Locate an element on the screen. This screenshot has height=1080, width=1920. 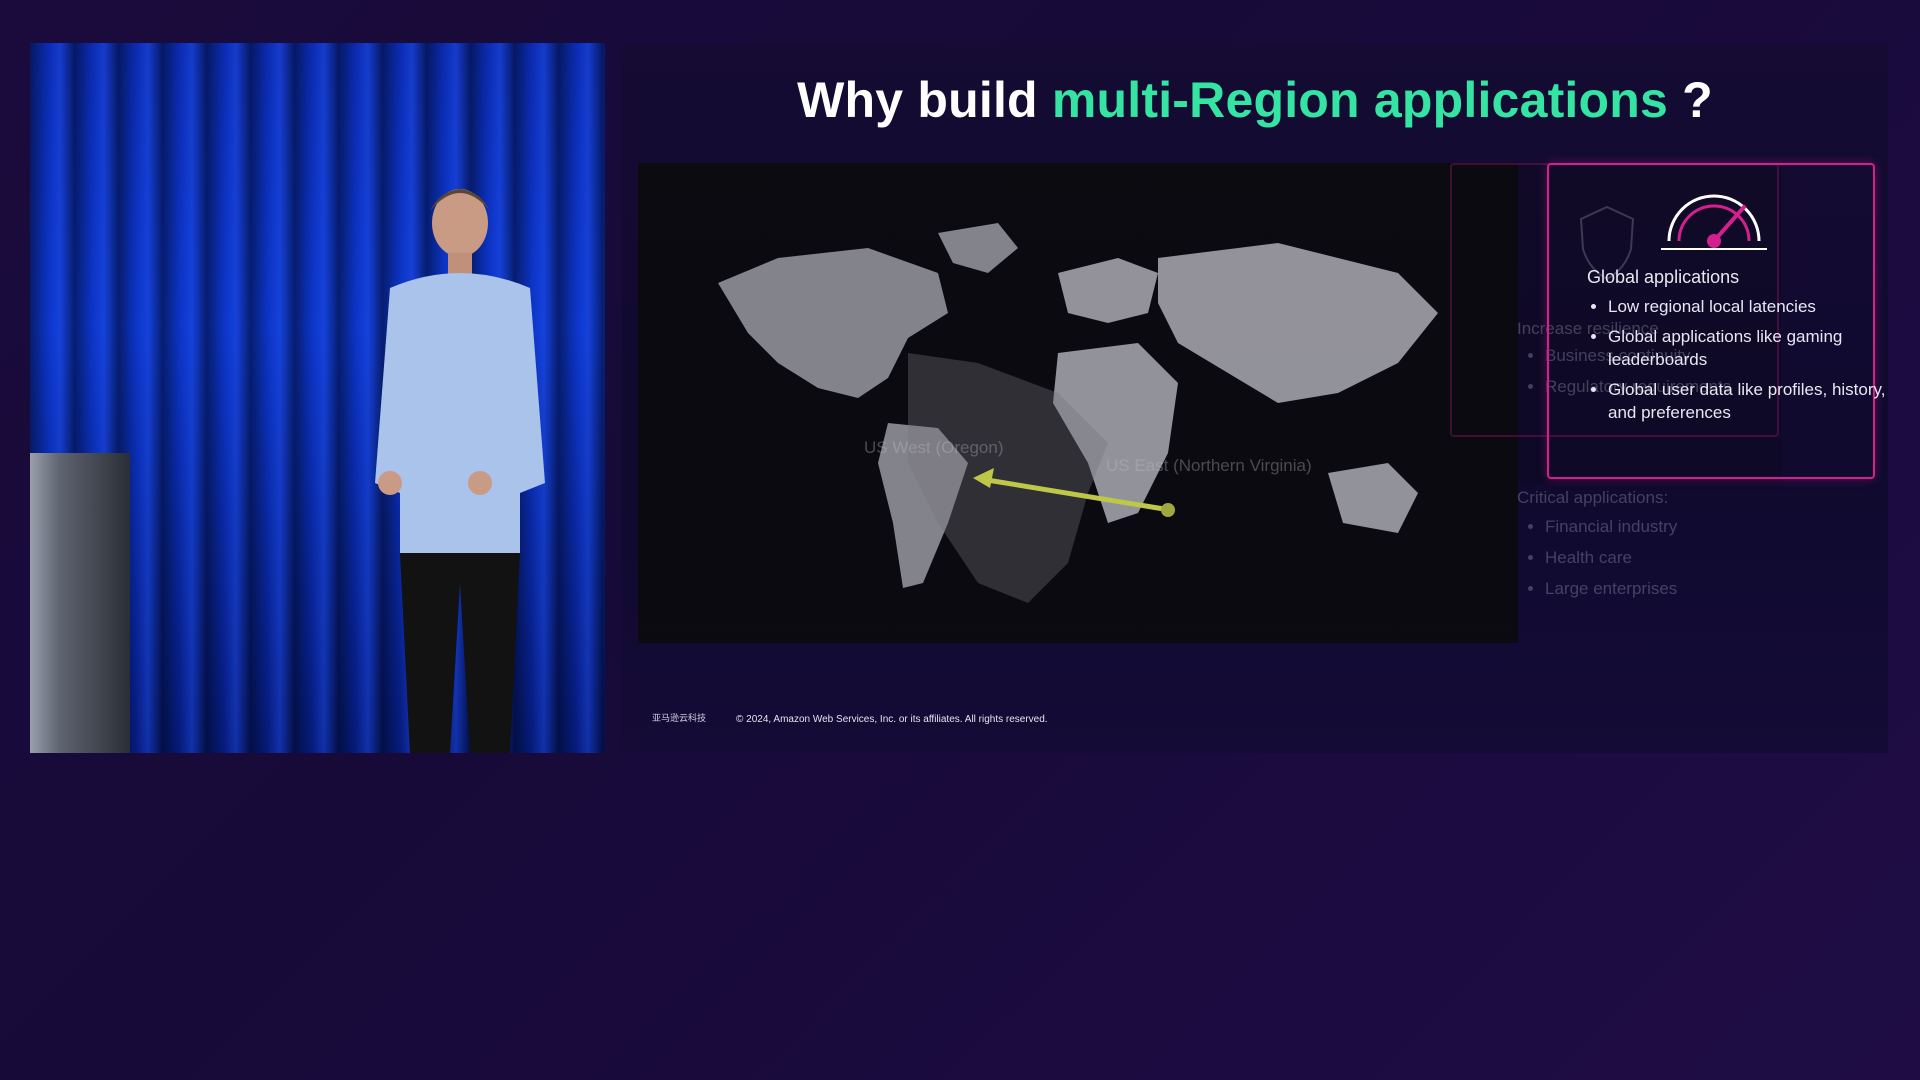
speaker-figure is located at coordinates (460, 471).